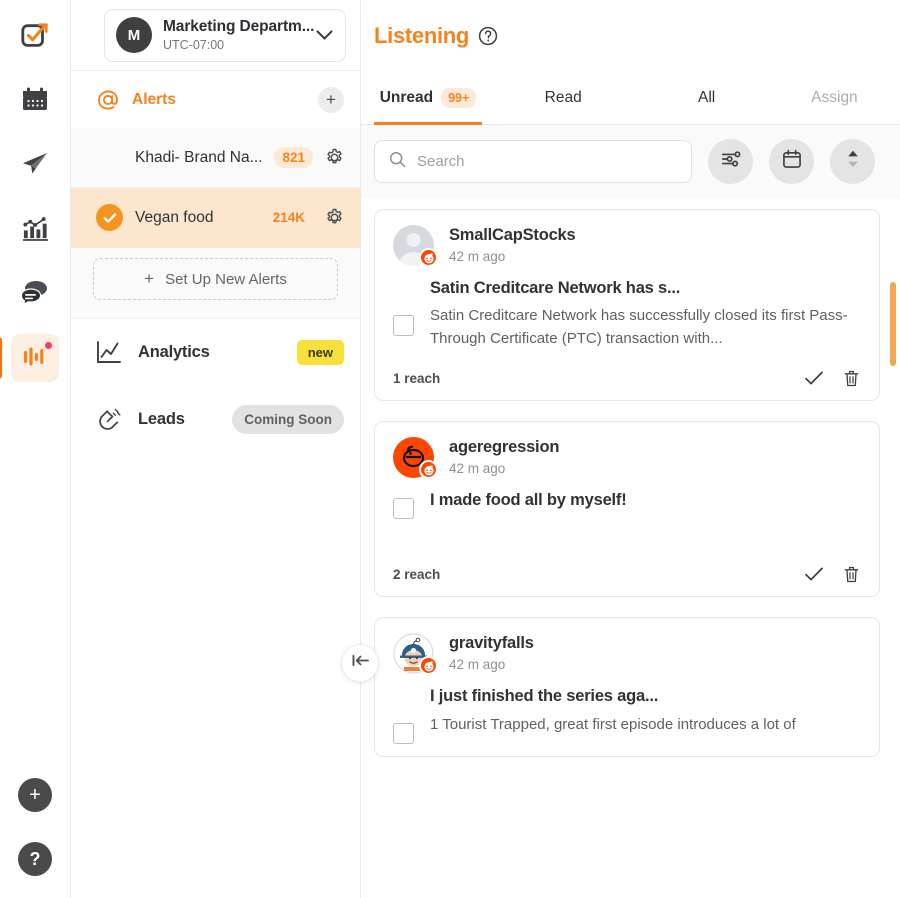 The width and height of the screenshot is (900, 898). Describe the element at coordinates (29, 358) in the screenshot. I see `rail-item-listening` at that location.